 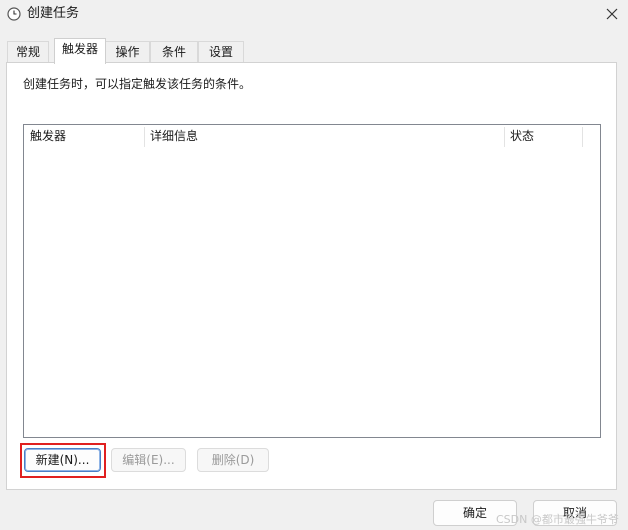 What do you see at coordinates (127, 51) in the screenshot?
I see `tab-actions: 操作` at bounding box center [127, 51].